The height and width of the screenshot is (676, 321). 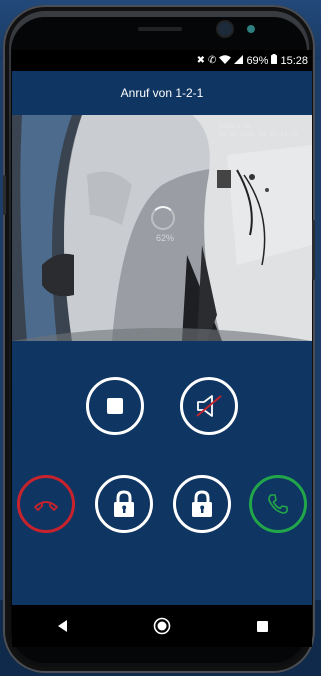 I want to click on wifi-icon, so click(x=225, y=60).